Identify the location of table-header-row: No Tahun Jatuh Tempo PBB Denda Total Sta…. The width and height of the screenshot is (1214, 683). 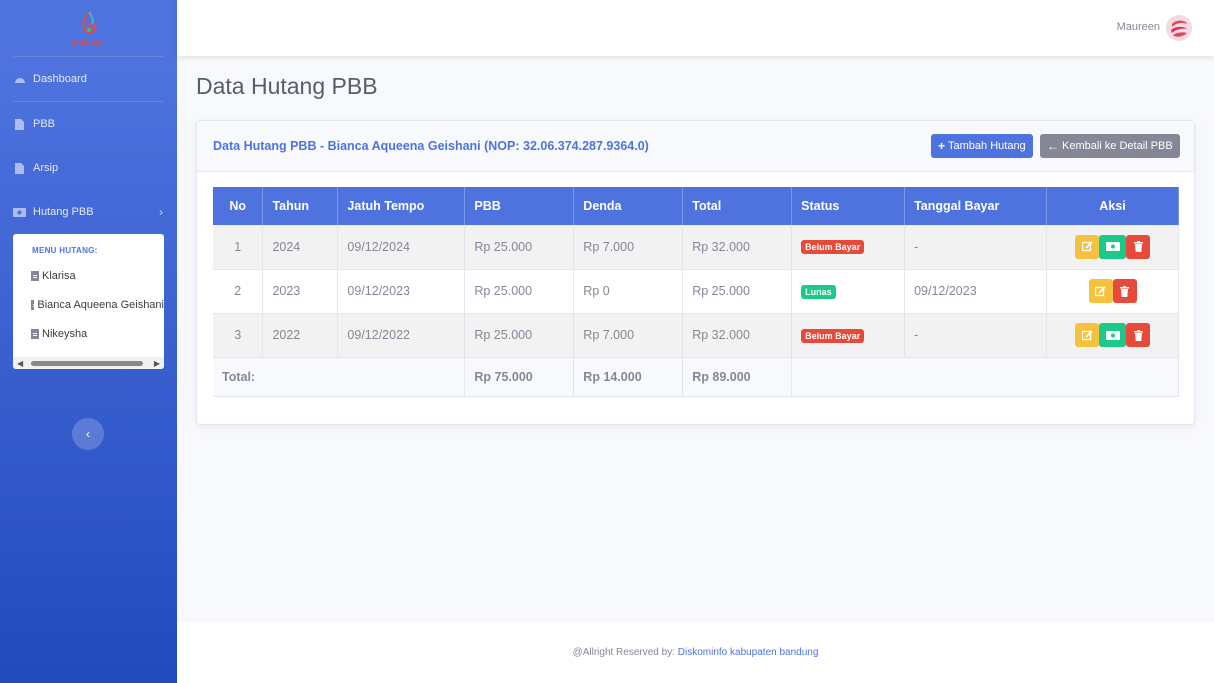
(696, 206).